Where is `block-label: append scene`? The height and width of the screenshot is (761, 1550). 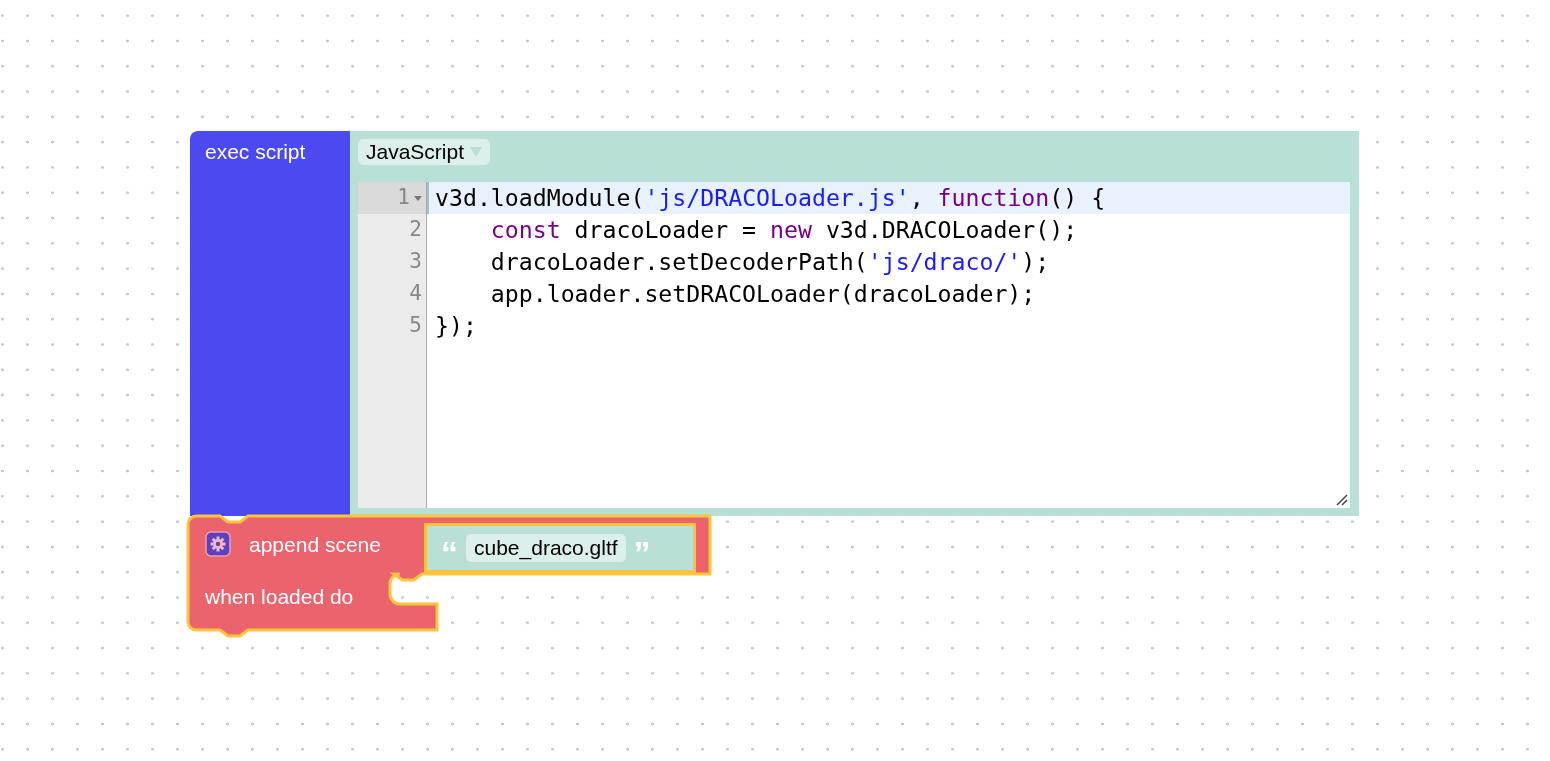 block-label: append scene is located at coordinates (315, 545).